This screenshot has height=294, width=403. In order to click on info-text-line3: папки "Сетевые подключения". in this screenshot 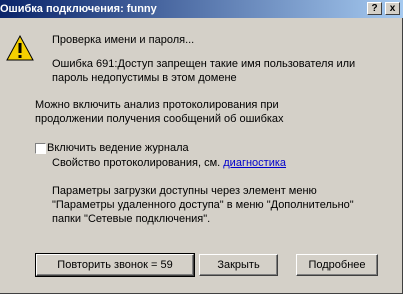, I will do `click(131, 219)`.